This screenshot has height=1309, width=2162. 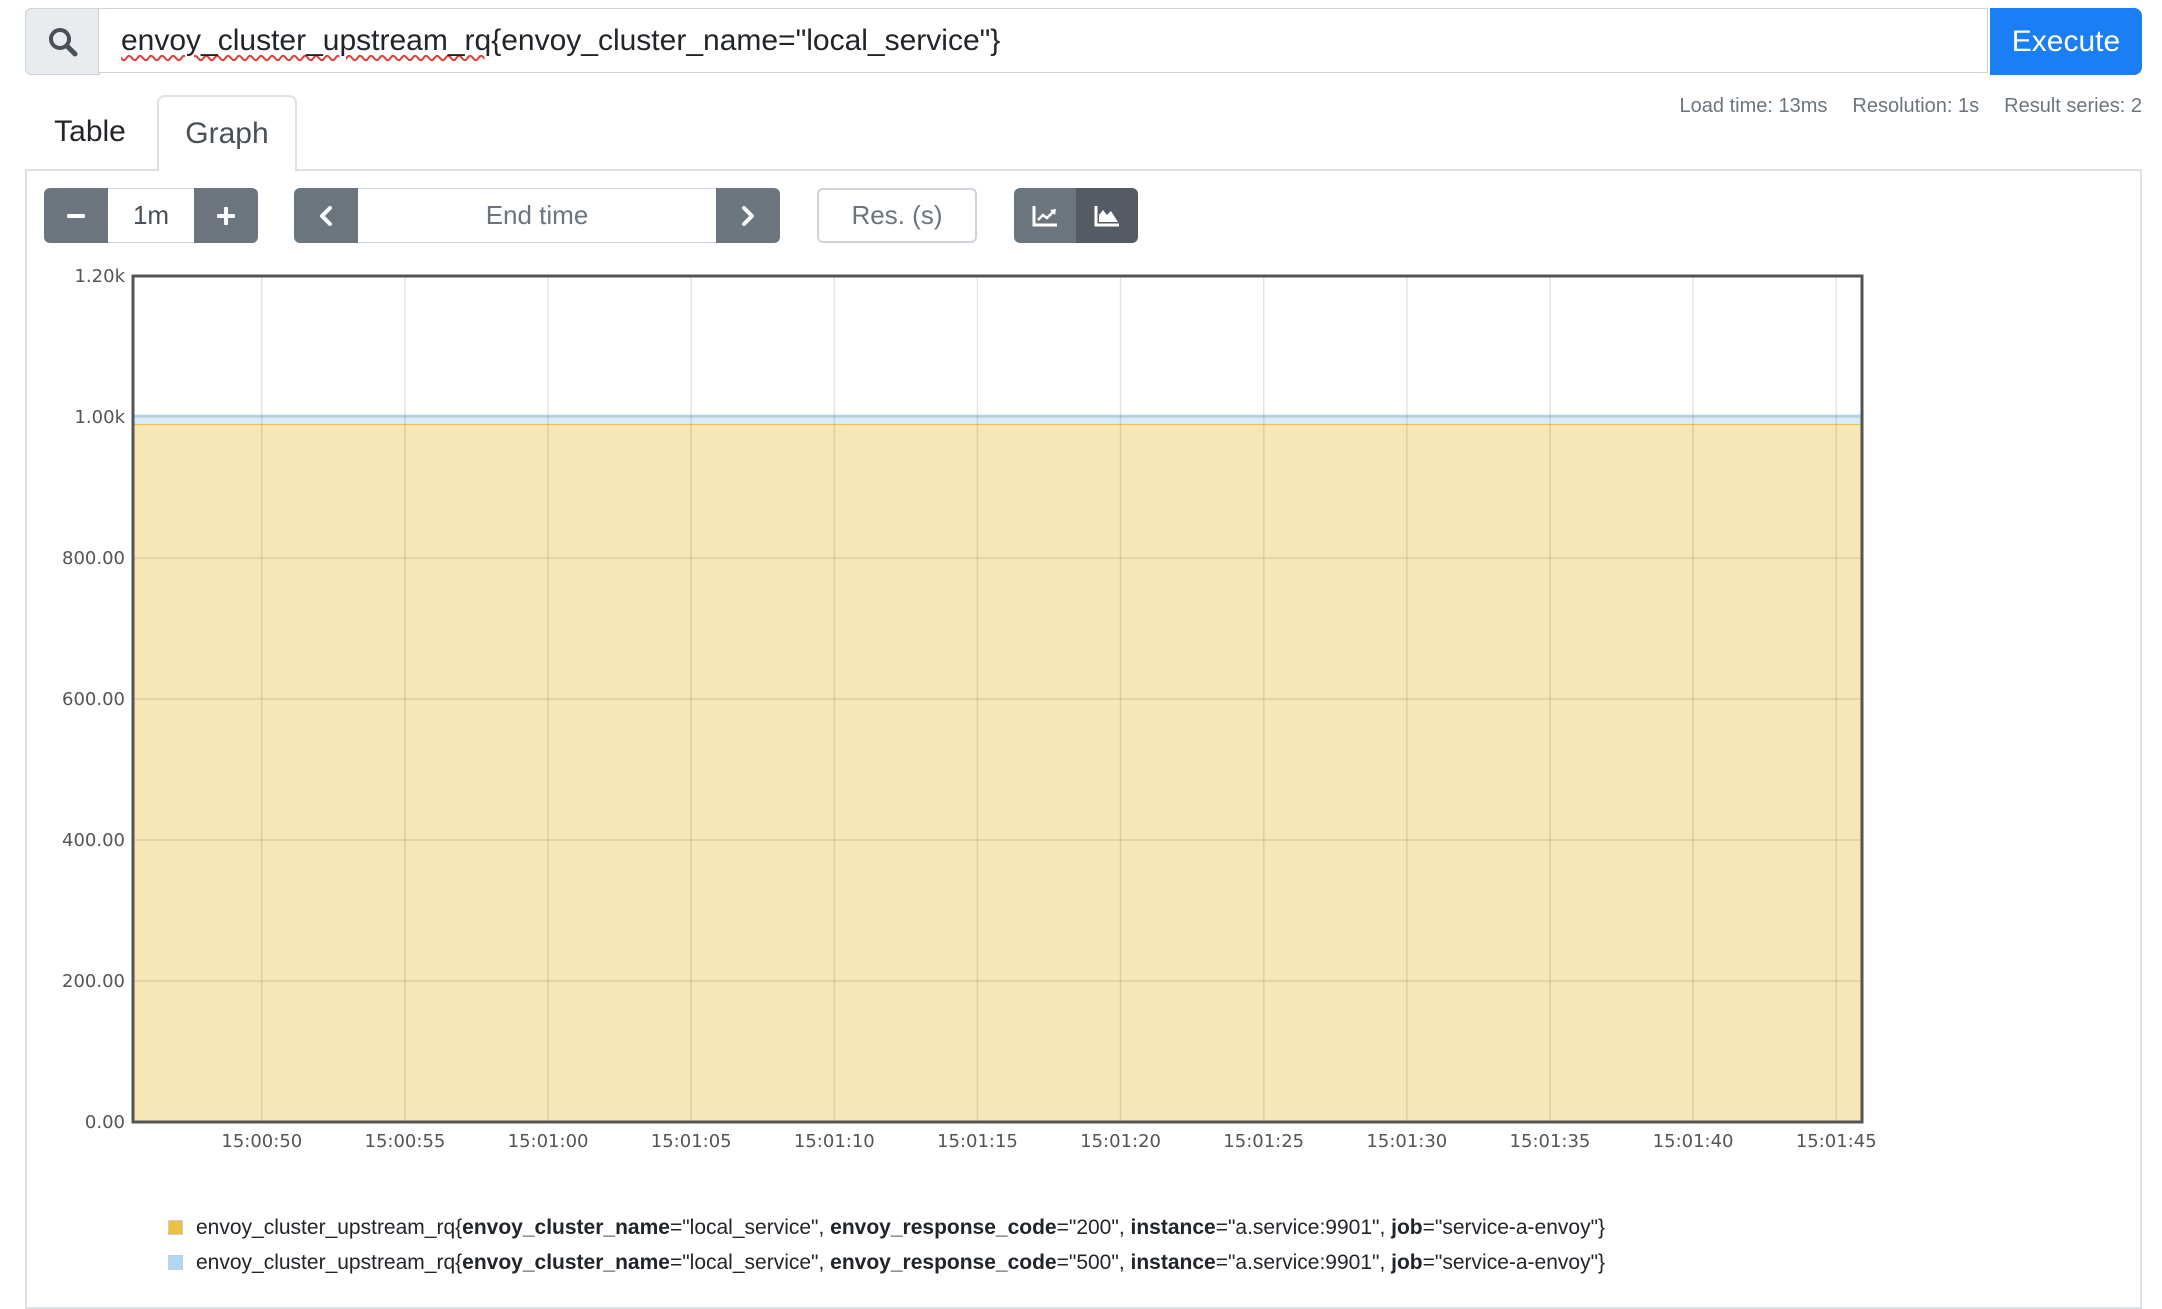 What do you see at coordinates (227, 133) in the screenshot?
I see `tab-graph: Graph` at bounding box center [227, 133].